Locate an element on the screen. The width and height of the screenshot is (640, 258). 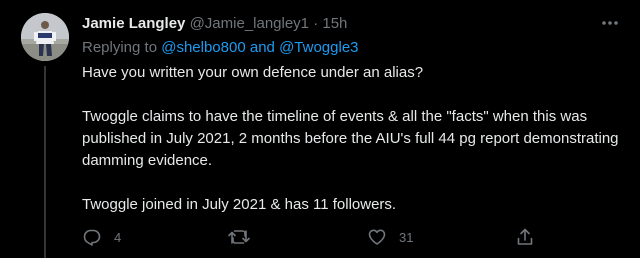
share-icon is located at coordinates (525, 236).